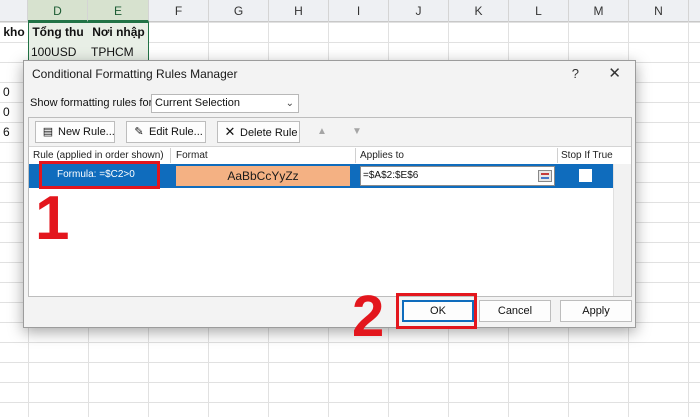 This screenshot has height=417, width=700. I want to click on show-rules-dropdown: Current Selection ⌄, so click(225, 103).